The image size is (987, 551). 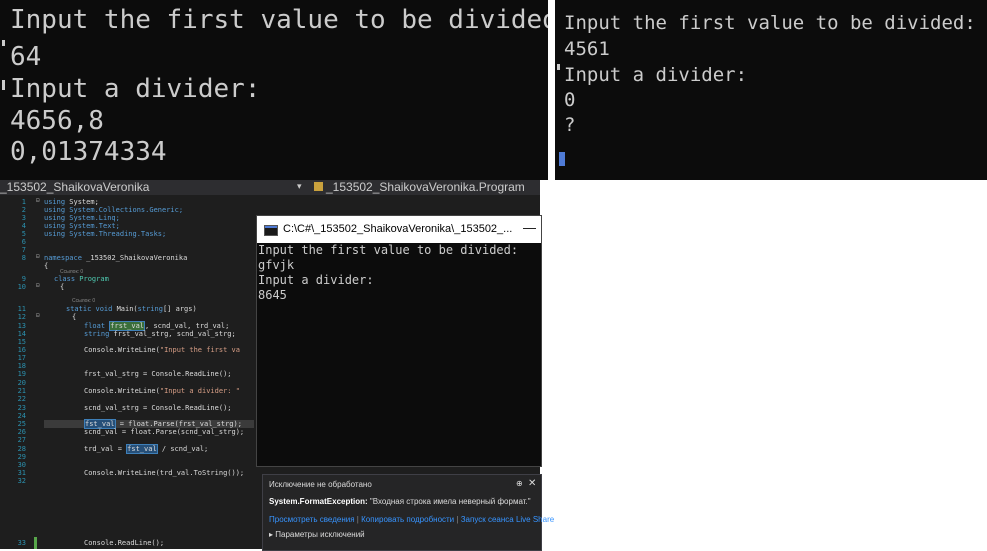 I want to click on project-dropdown: _153502_ShaikovaVeronika, so click(x=74, y=187).